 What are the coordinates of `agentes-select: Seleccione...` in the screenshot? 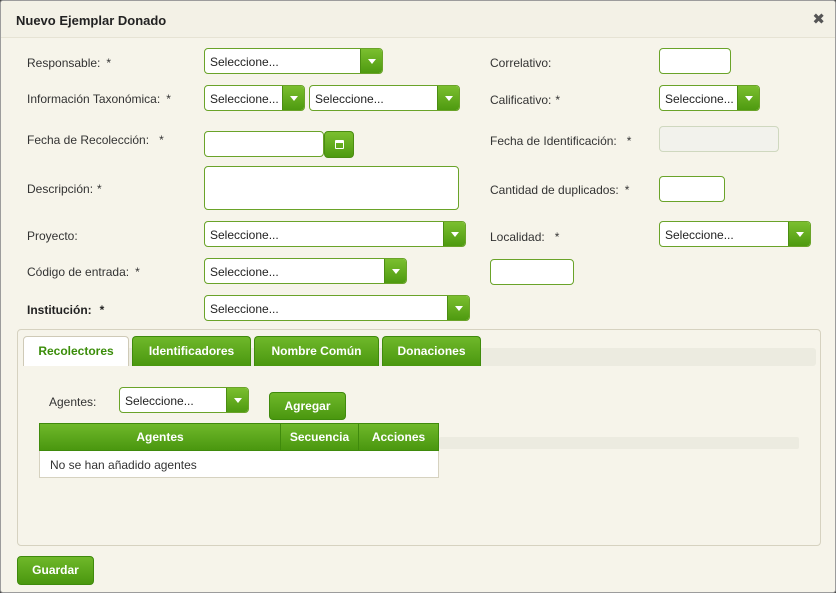 It's located at (184, 400).